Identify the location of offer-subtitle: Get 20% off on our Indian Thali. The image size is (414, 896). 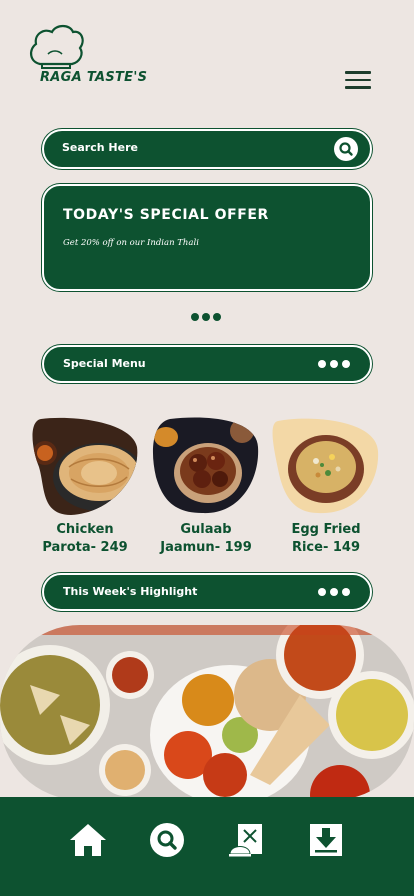
(131, 243).